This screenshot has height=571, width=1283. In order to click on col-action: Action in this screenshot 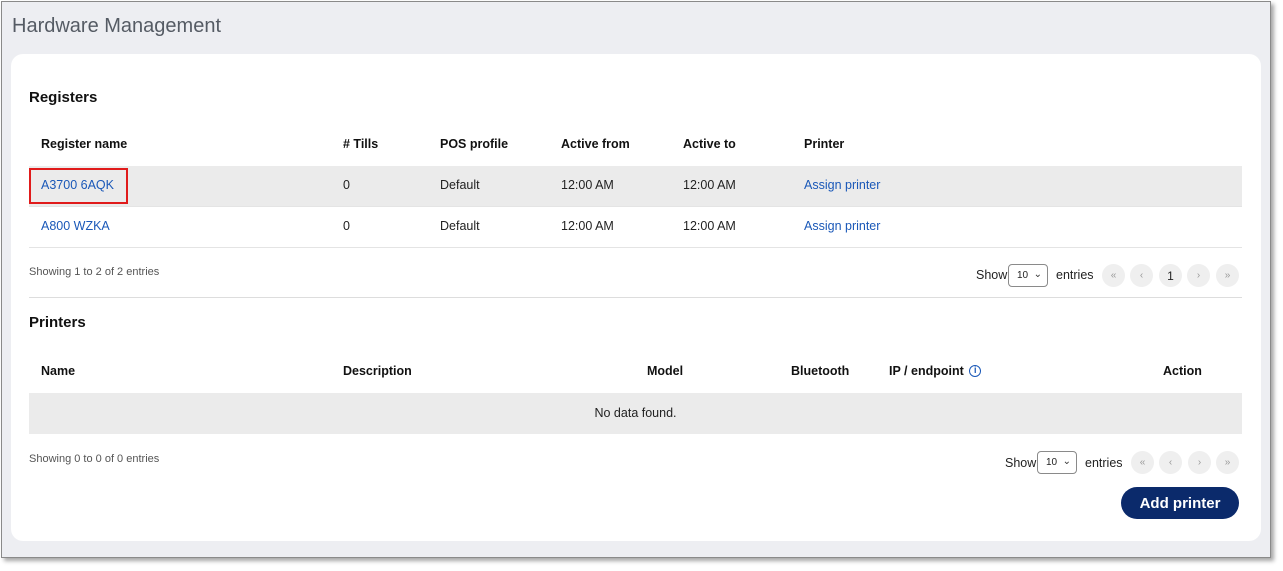, I will do `click(1182, 371)`.